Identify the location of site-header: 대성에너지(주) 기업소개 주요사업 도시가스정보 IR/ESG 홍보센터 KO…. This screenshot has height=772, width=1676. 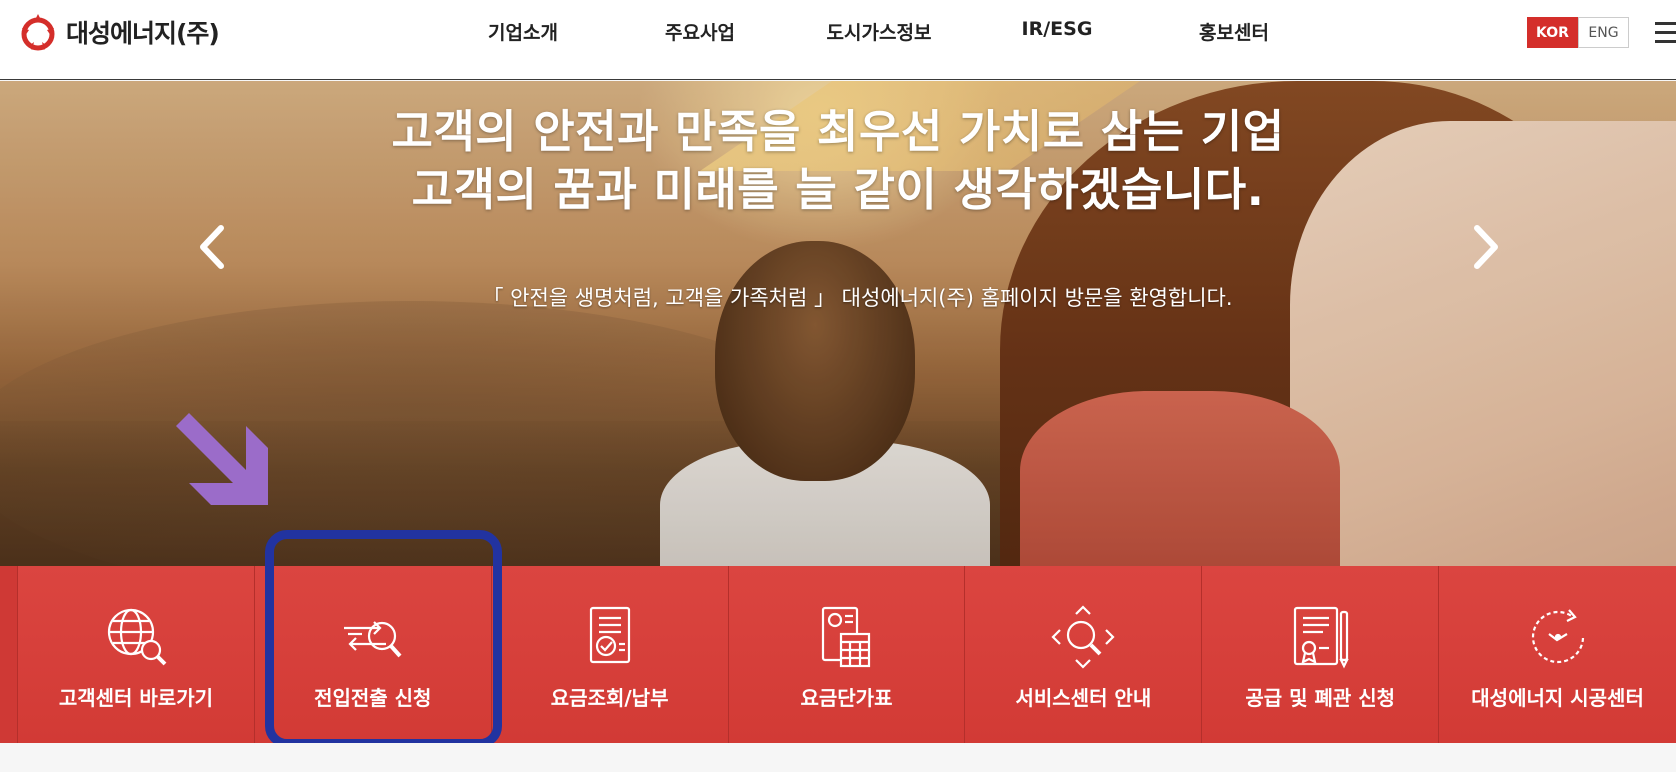
(838, 40).